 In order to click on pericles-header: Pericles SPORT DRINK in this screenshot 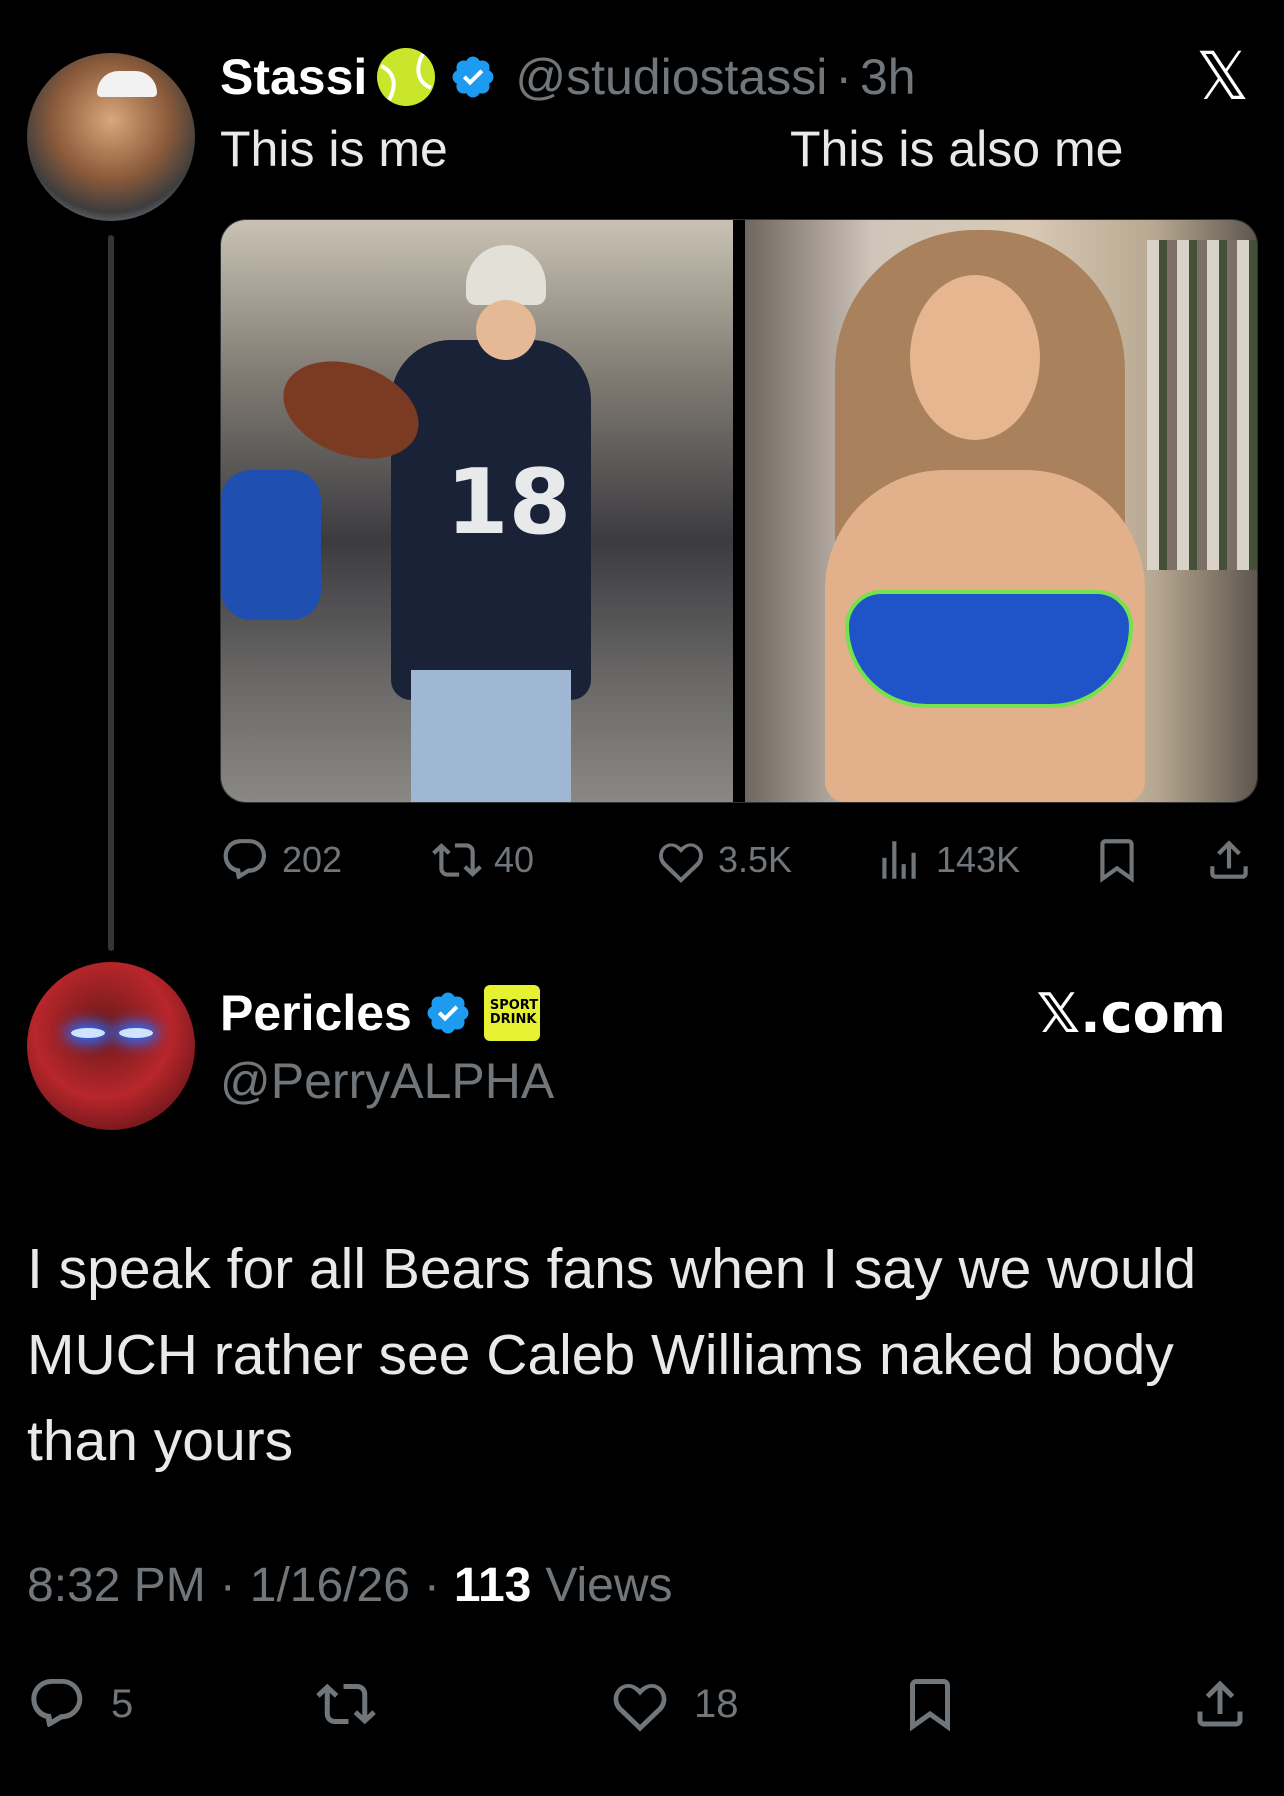, I will do `click(380, 1013)`.